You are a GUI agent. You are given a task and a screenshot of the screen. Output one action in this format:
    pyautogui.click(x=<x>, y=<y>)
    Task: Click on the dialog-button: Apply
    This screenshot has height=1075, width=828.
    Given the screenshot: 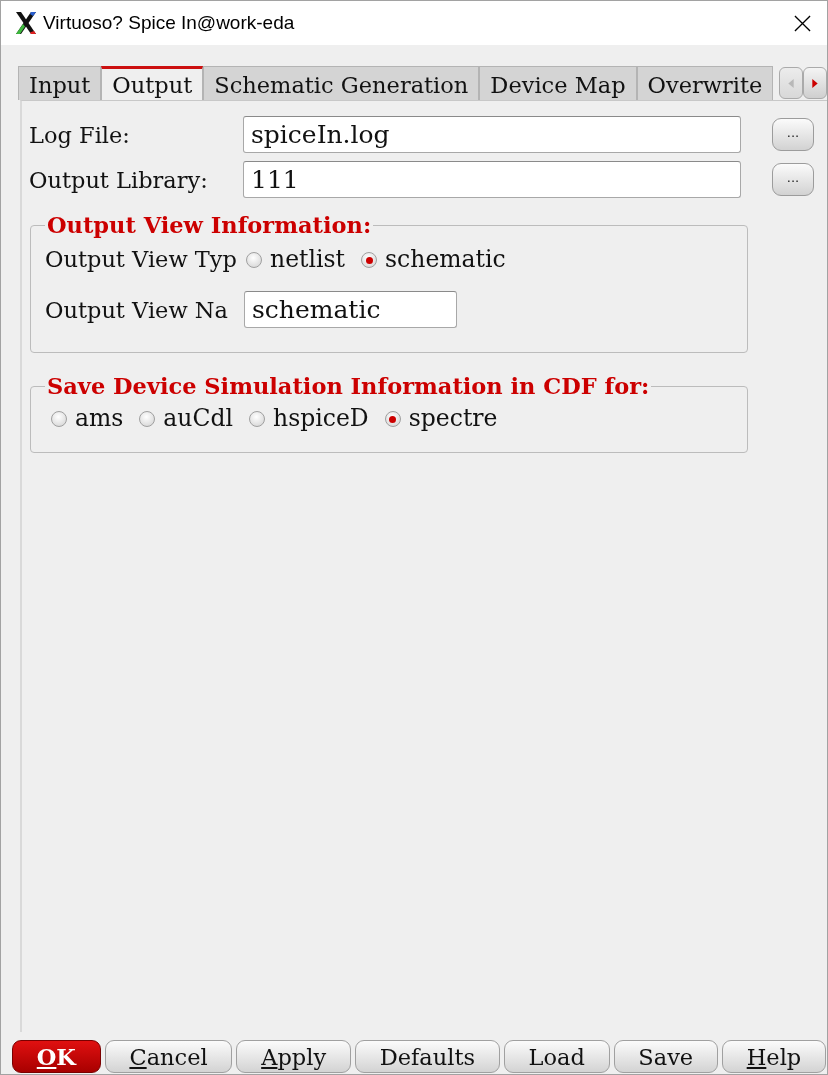 What is the action you would take?
    pyautogui.click(x=293, y=1056)
    